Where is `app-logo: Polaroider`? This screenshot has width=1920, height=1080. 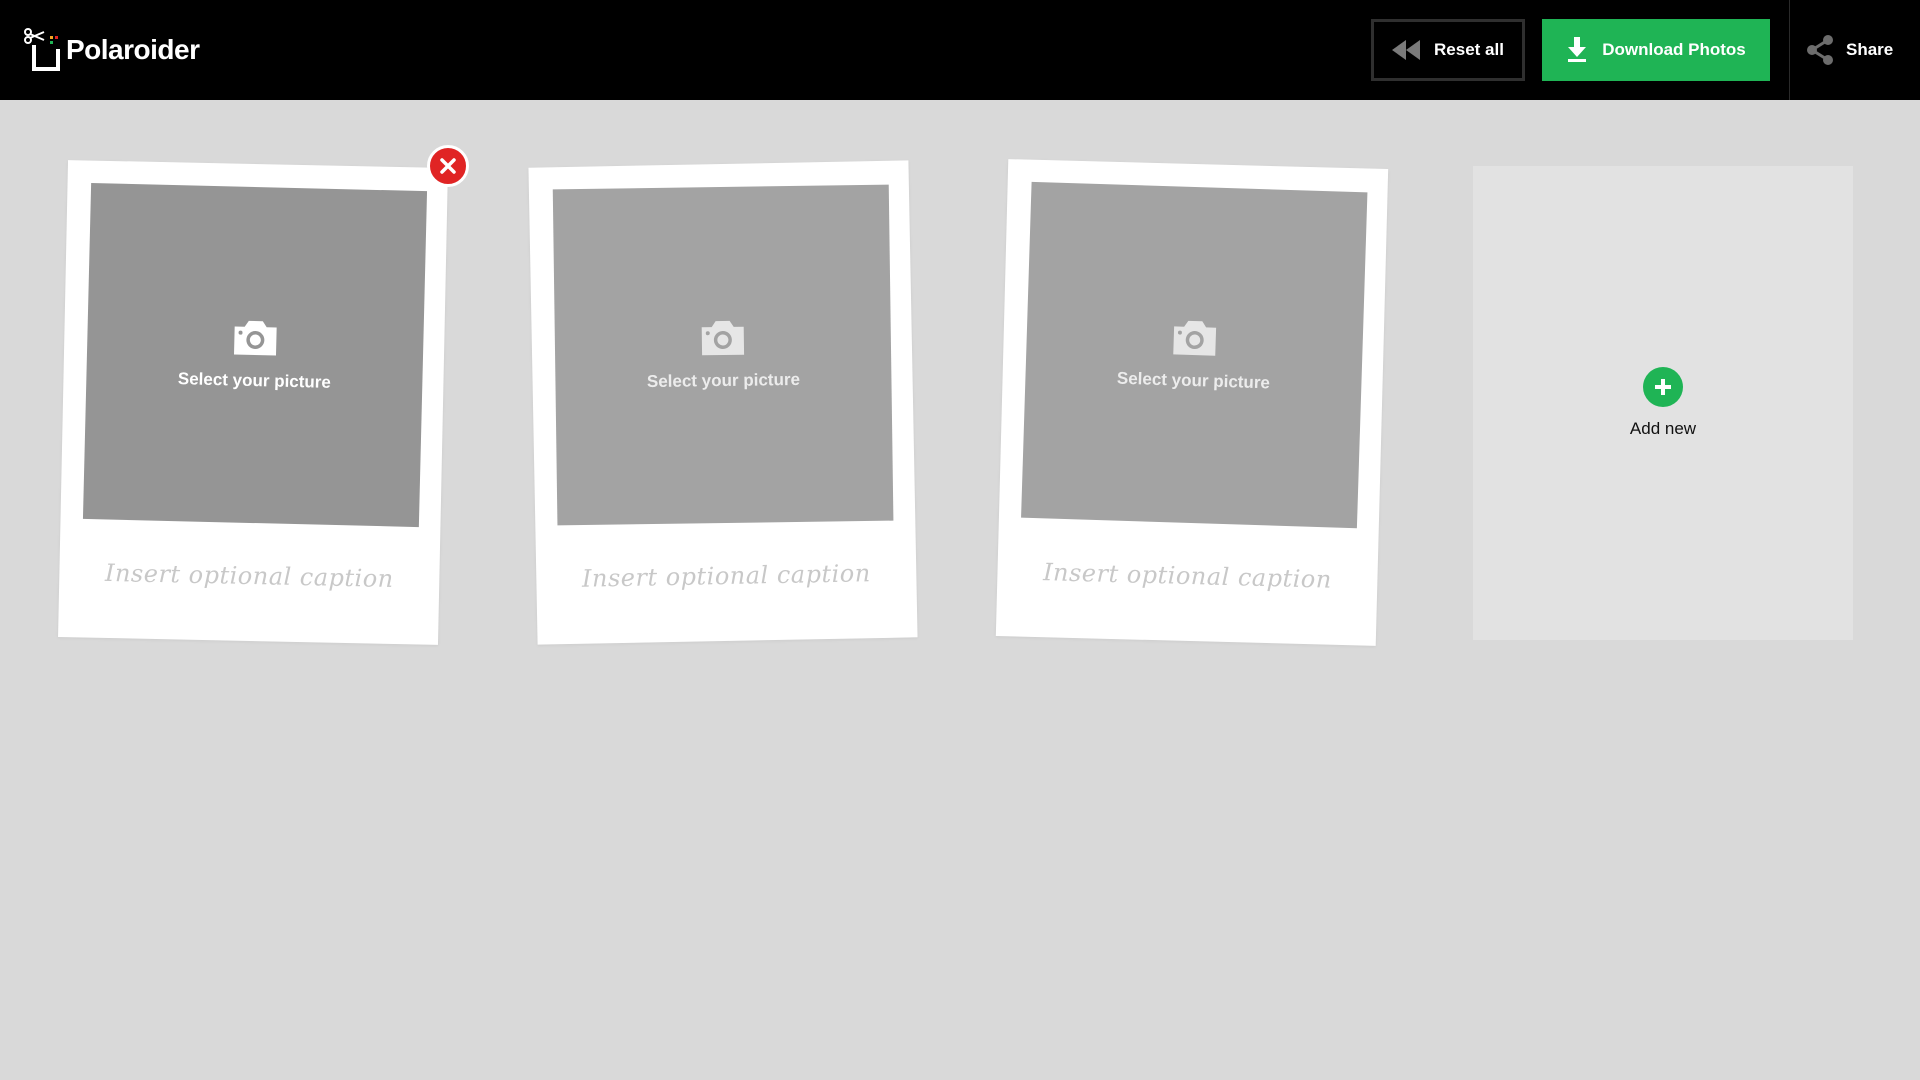
app-logo: Polaroider is located at coordinates (112, 50).